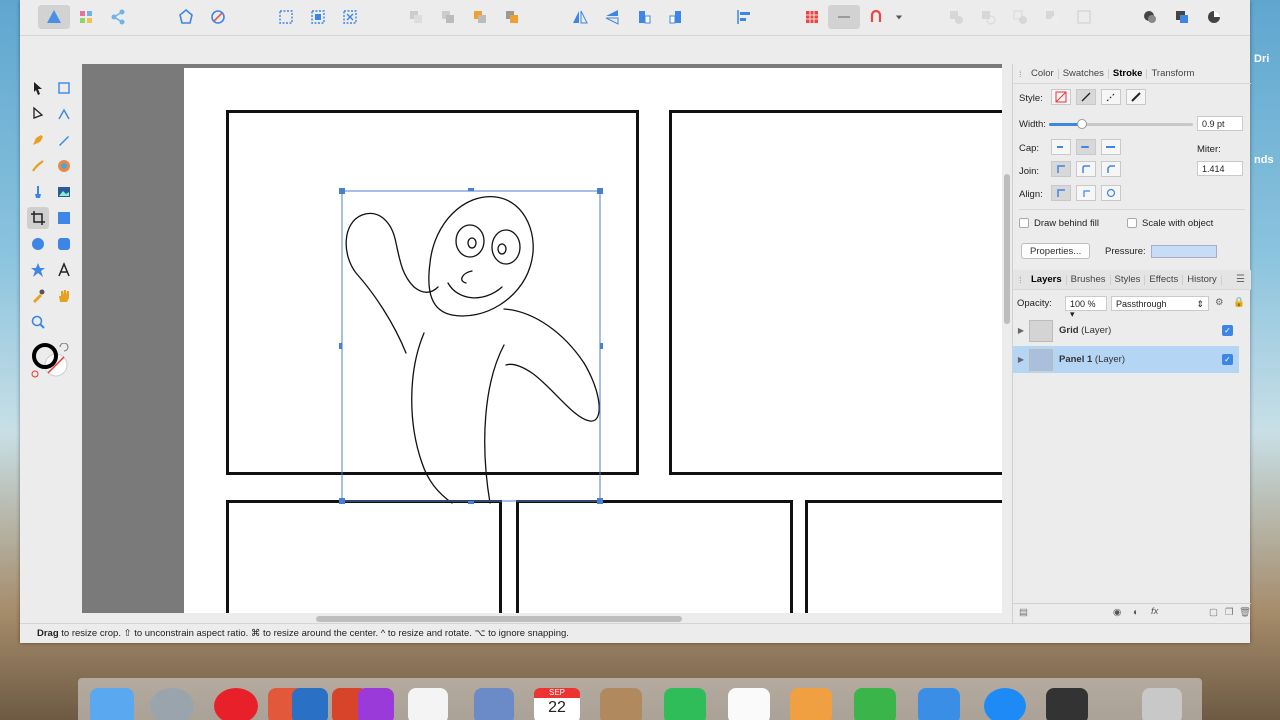 The image size is (1280, 720). I want to click on tab-transform: Transform, so click(1172, 73).